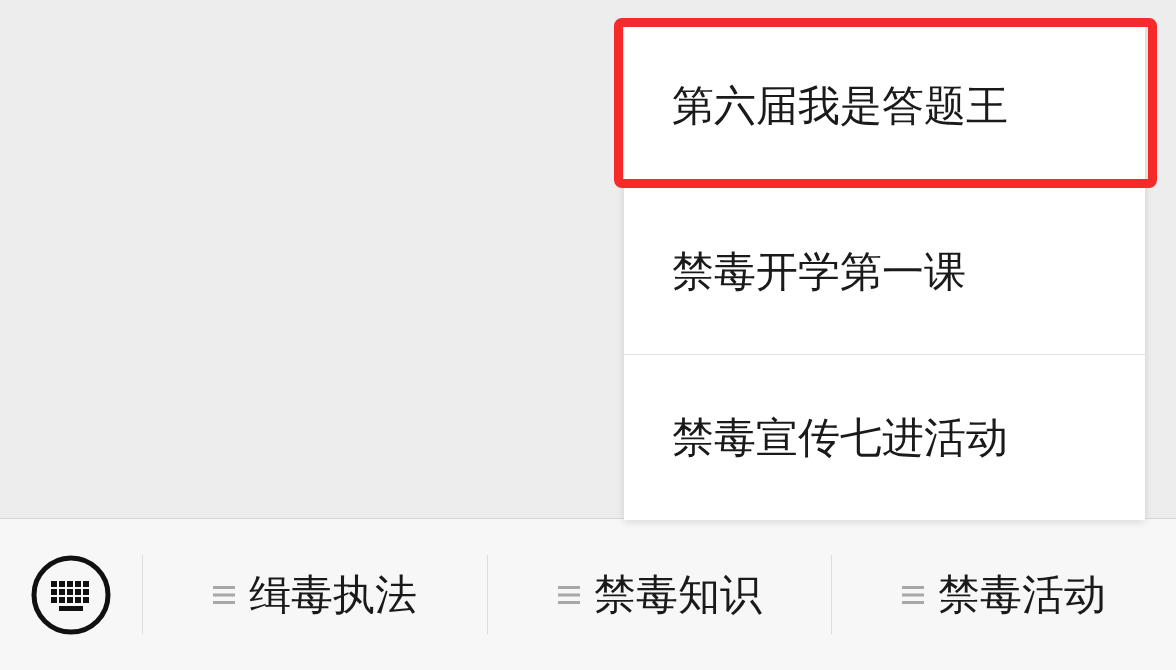  Describe the element at coordinates (659, 594) in the screenshot. I see `menu-button: 禁毒知识` at that location.